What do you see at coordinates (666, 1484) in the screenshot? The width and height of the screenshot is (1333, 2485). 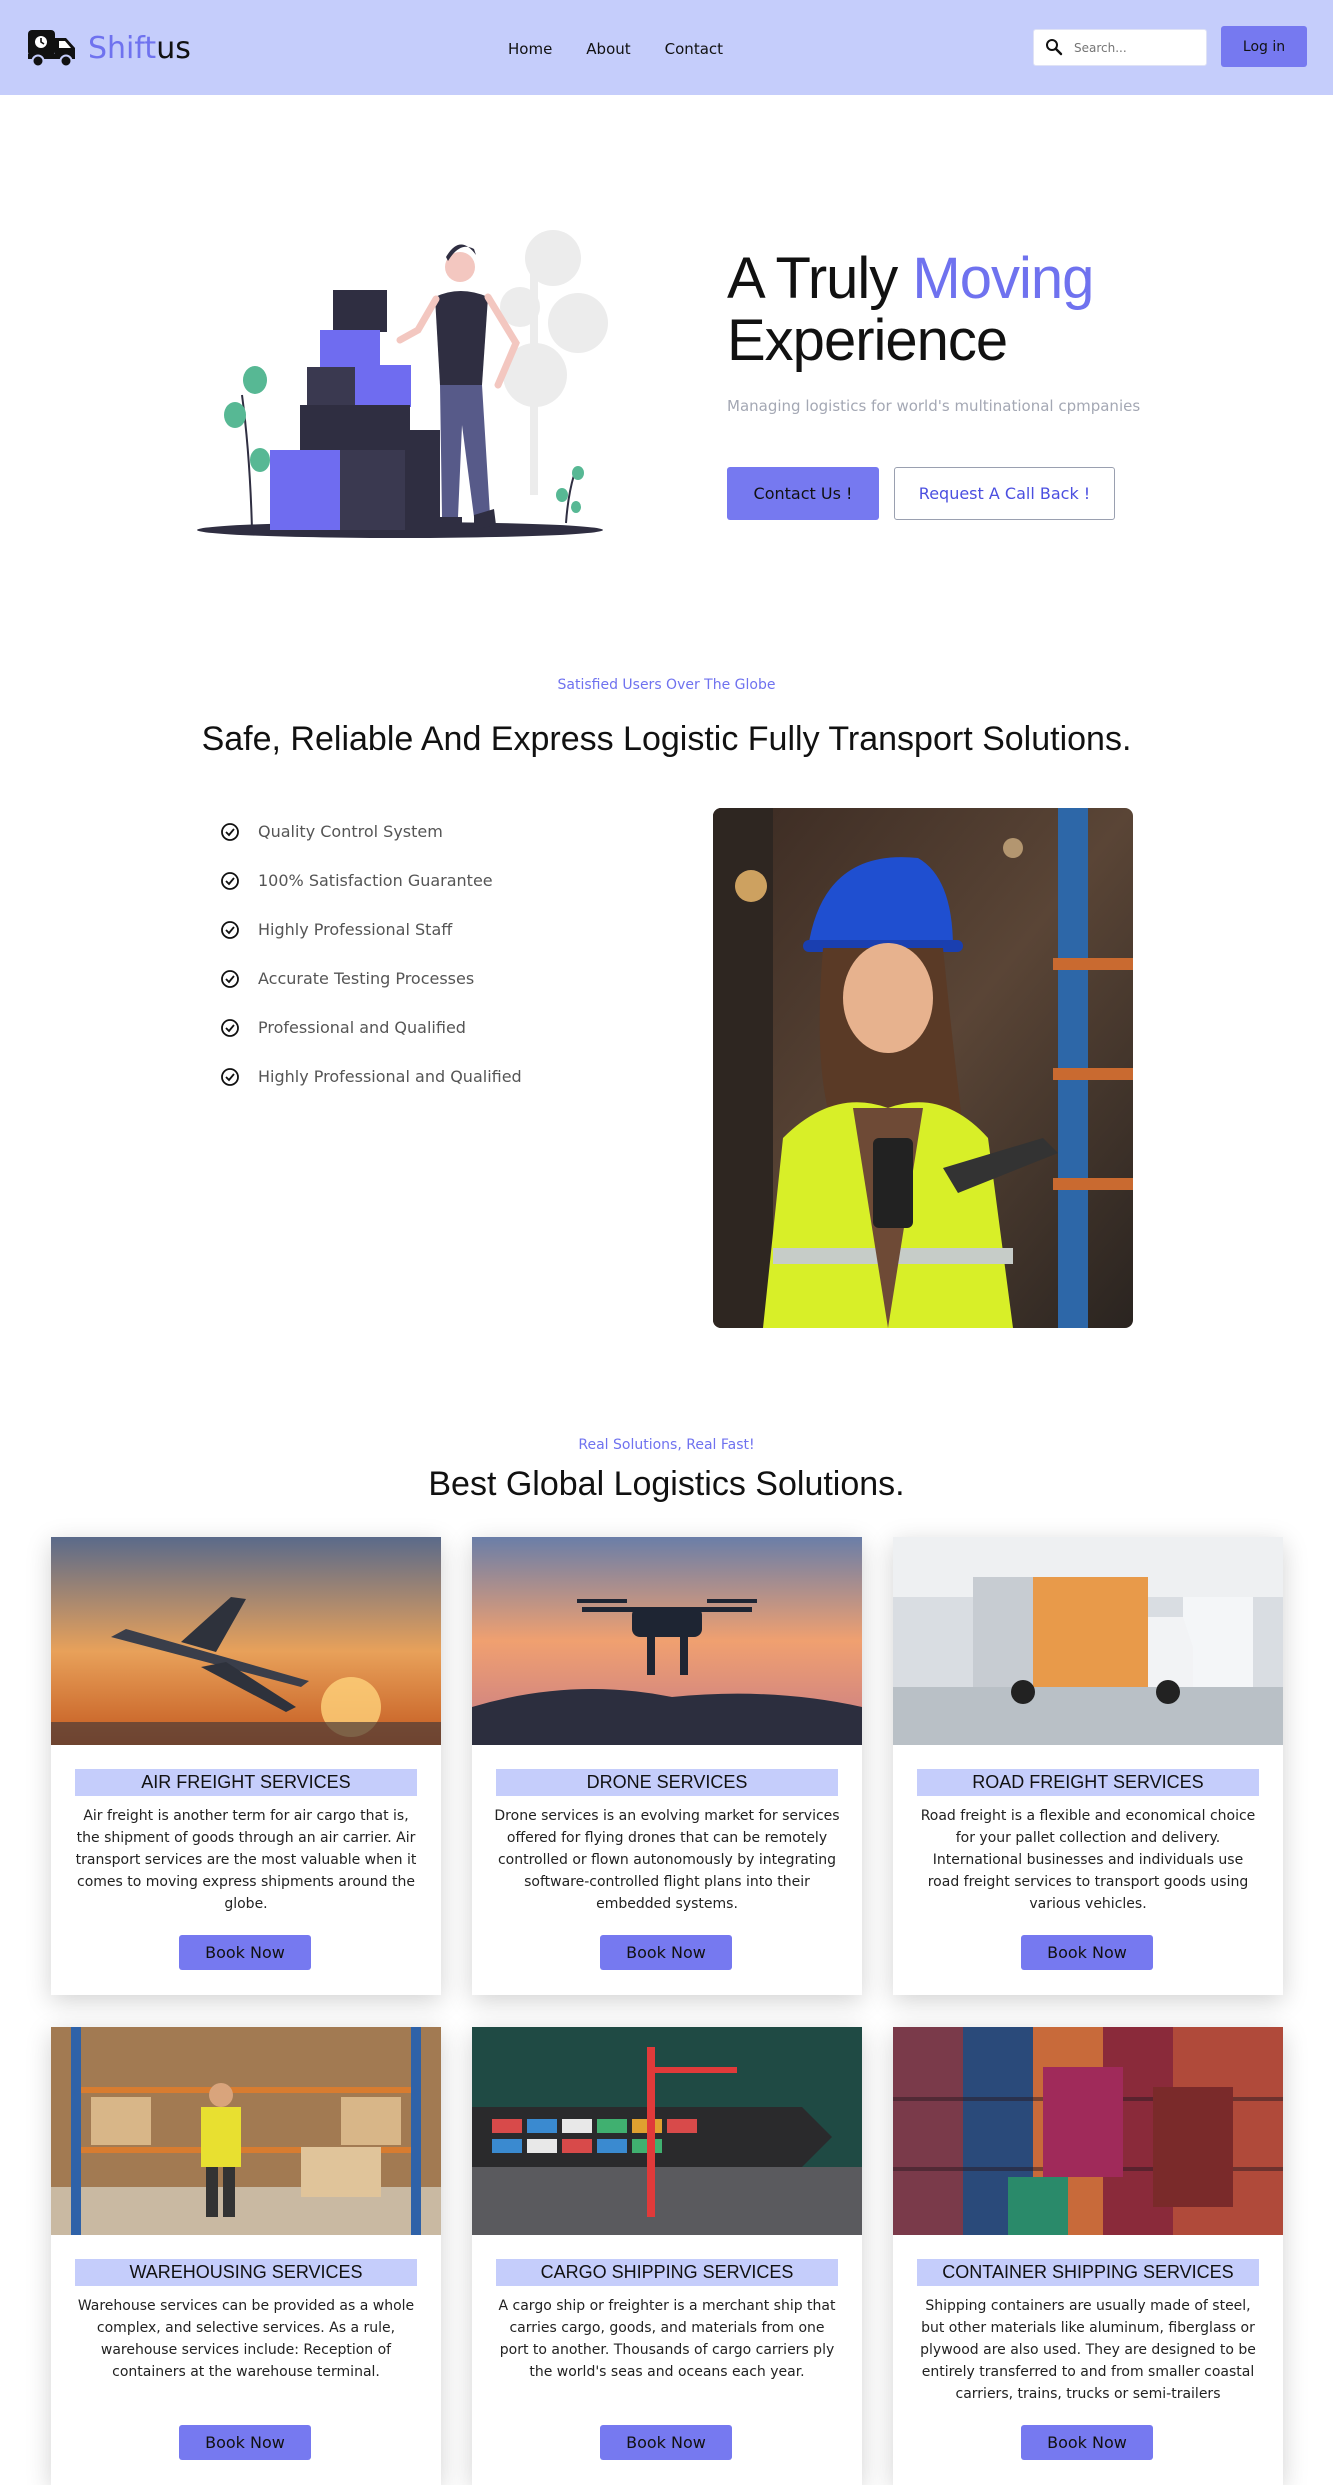 I see `services-heading: Best Global Logistics Solutions.` at bounding box center [666, 1484].